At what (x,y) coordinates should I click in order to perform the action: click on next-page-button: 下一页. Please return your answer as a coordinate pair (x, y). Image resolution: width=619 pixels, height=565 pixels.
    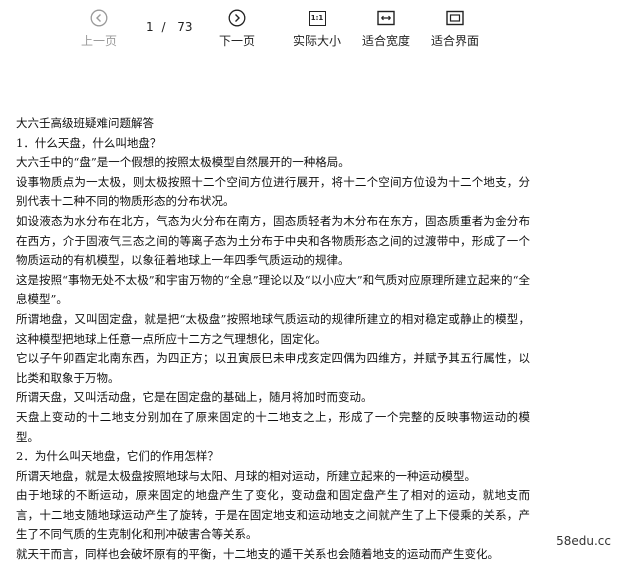
    Looking at the image, I should click on (237, 28).